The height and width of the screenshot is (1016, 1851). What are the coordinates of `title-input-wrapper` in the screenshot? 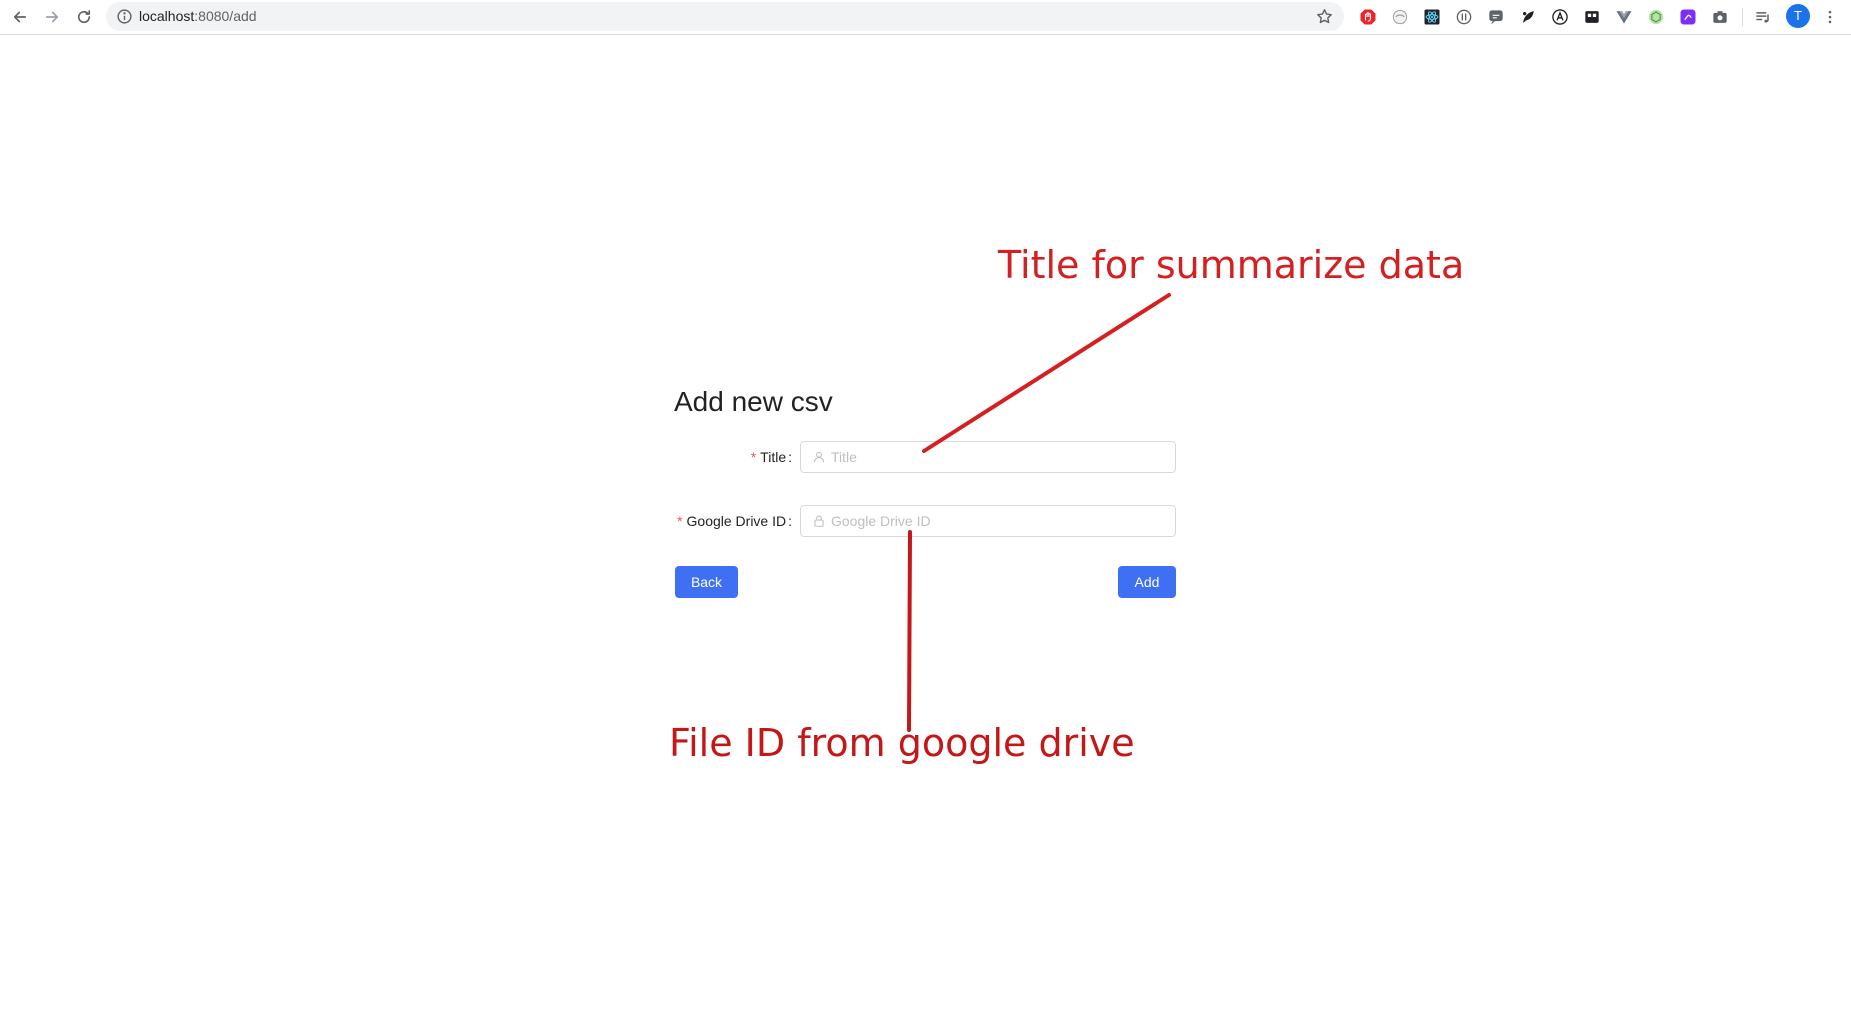 It's located at (988, 457).